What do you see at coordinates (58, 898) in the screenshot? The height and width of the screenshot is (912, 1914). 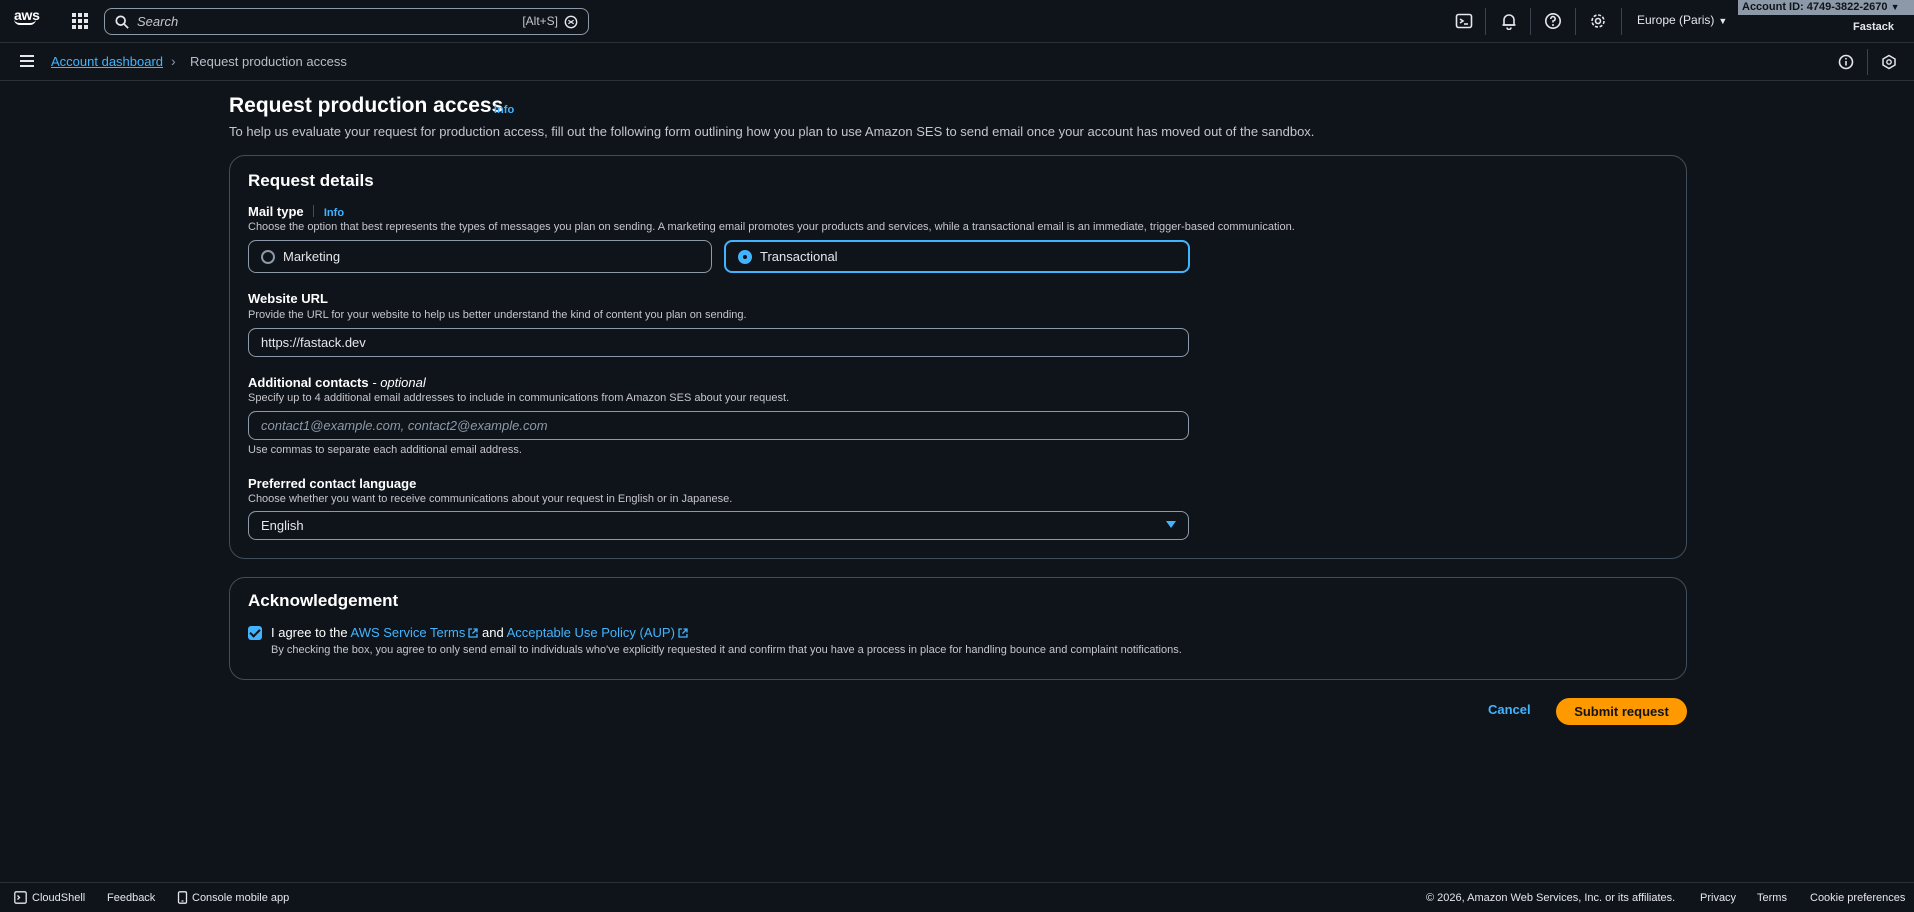 I see `footer-cloudshell: CloudShell` at bounding box center [58, 898].